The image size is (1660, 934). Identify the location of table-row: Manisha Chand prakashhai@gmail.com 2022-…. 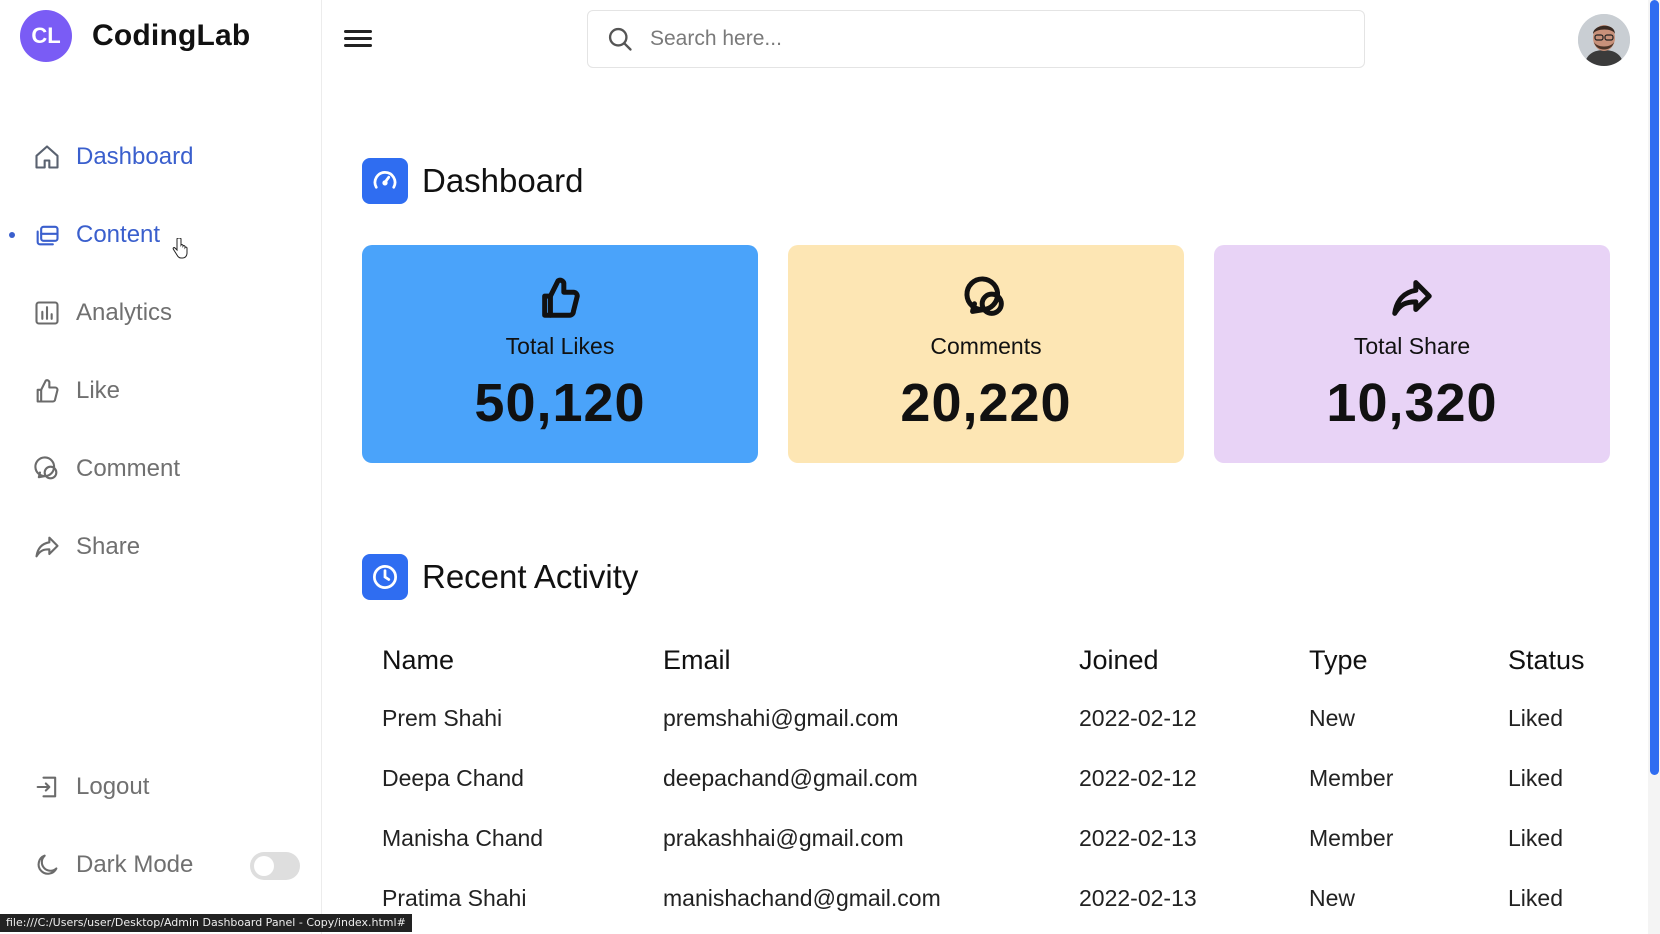
(985, 838).